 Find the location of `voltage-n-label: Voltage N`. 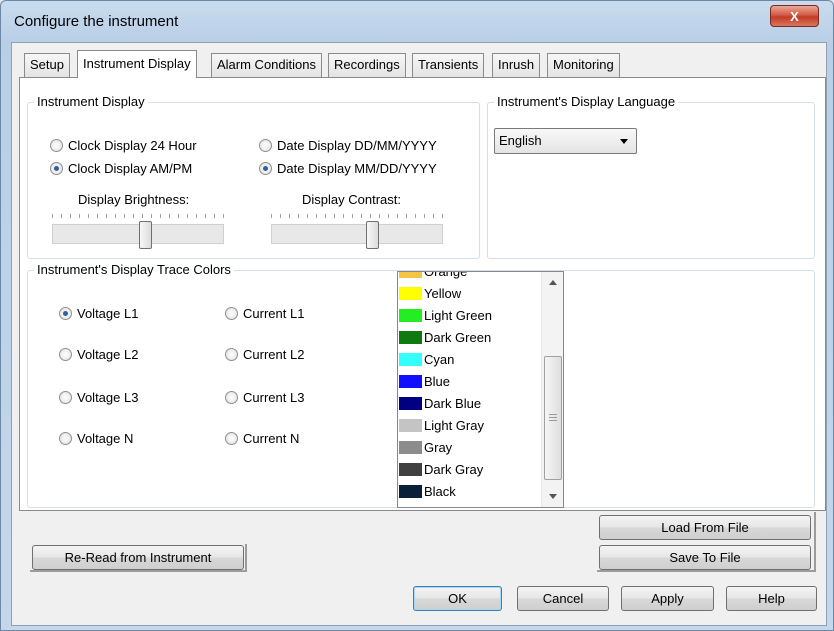

voltage-n-label: Voltage N is located at coordinates (105, 438).